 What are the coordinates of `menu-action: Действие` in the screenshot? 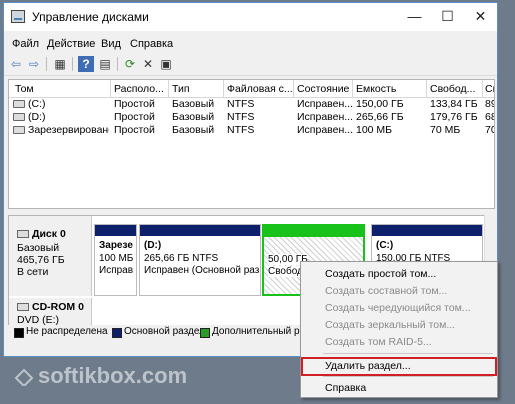 It's located at (71, 44).